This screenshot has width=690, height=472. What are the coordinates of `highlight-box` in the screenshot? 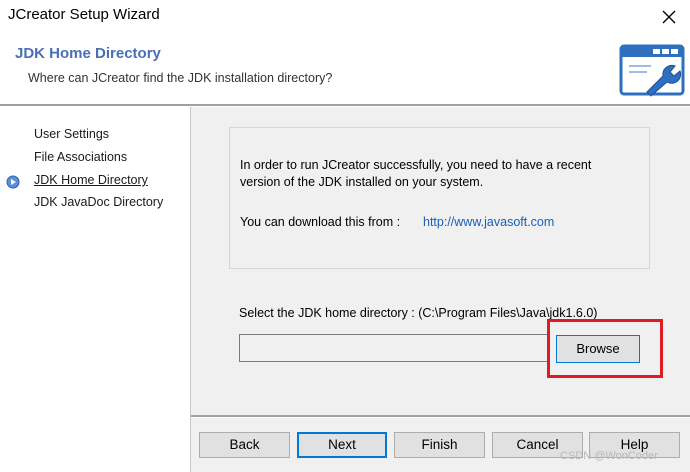 It's located at (605, 348).